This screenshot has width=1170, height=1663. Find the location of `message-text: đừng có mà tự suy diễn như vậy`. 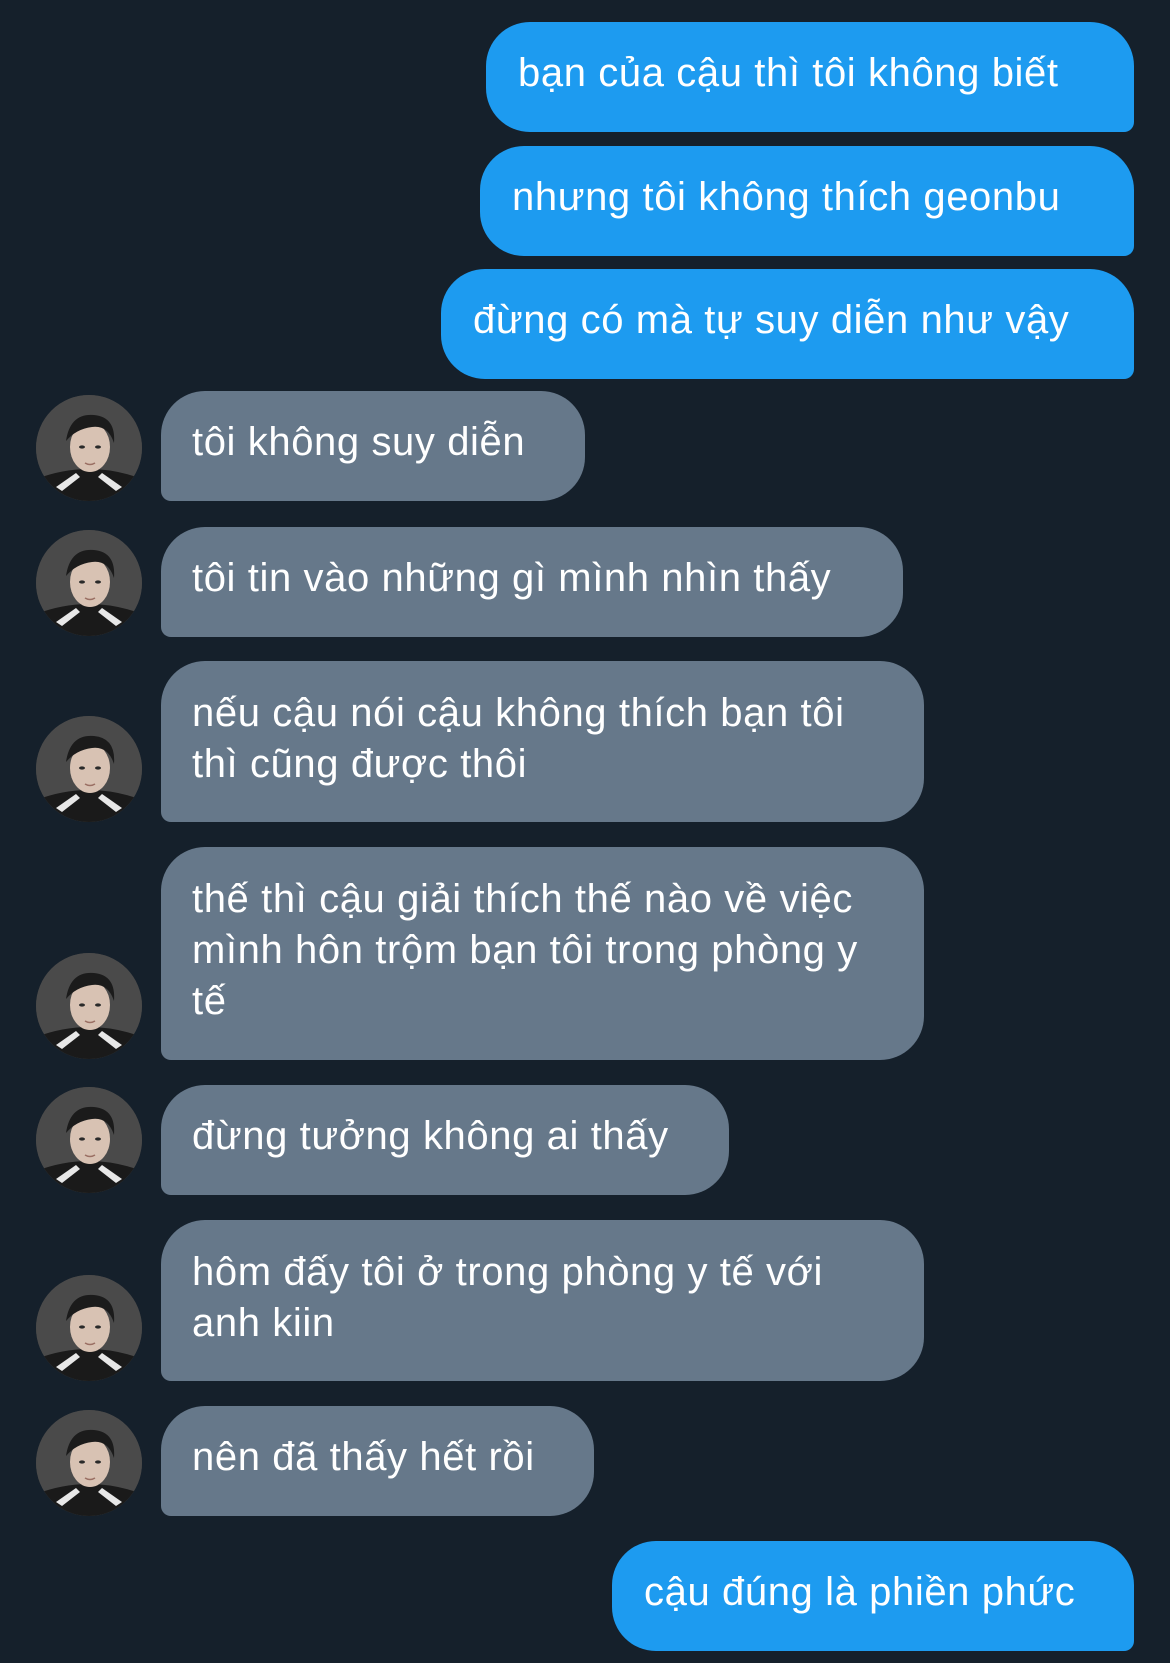

message-text: đừng có mà tự suy diễn như vậy is located at coordinates (771, 320).